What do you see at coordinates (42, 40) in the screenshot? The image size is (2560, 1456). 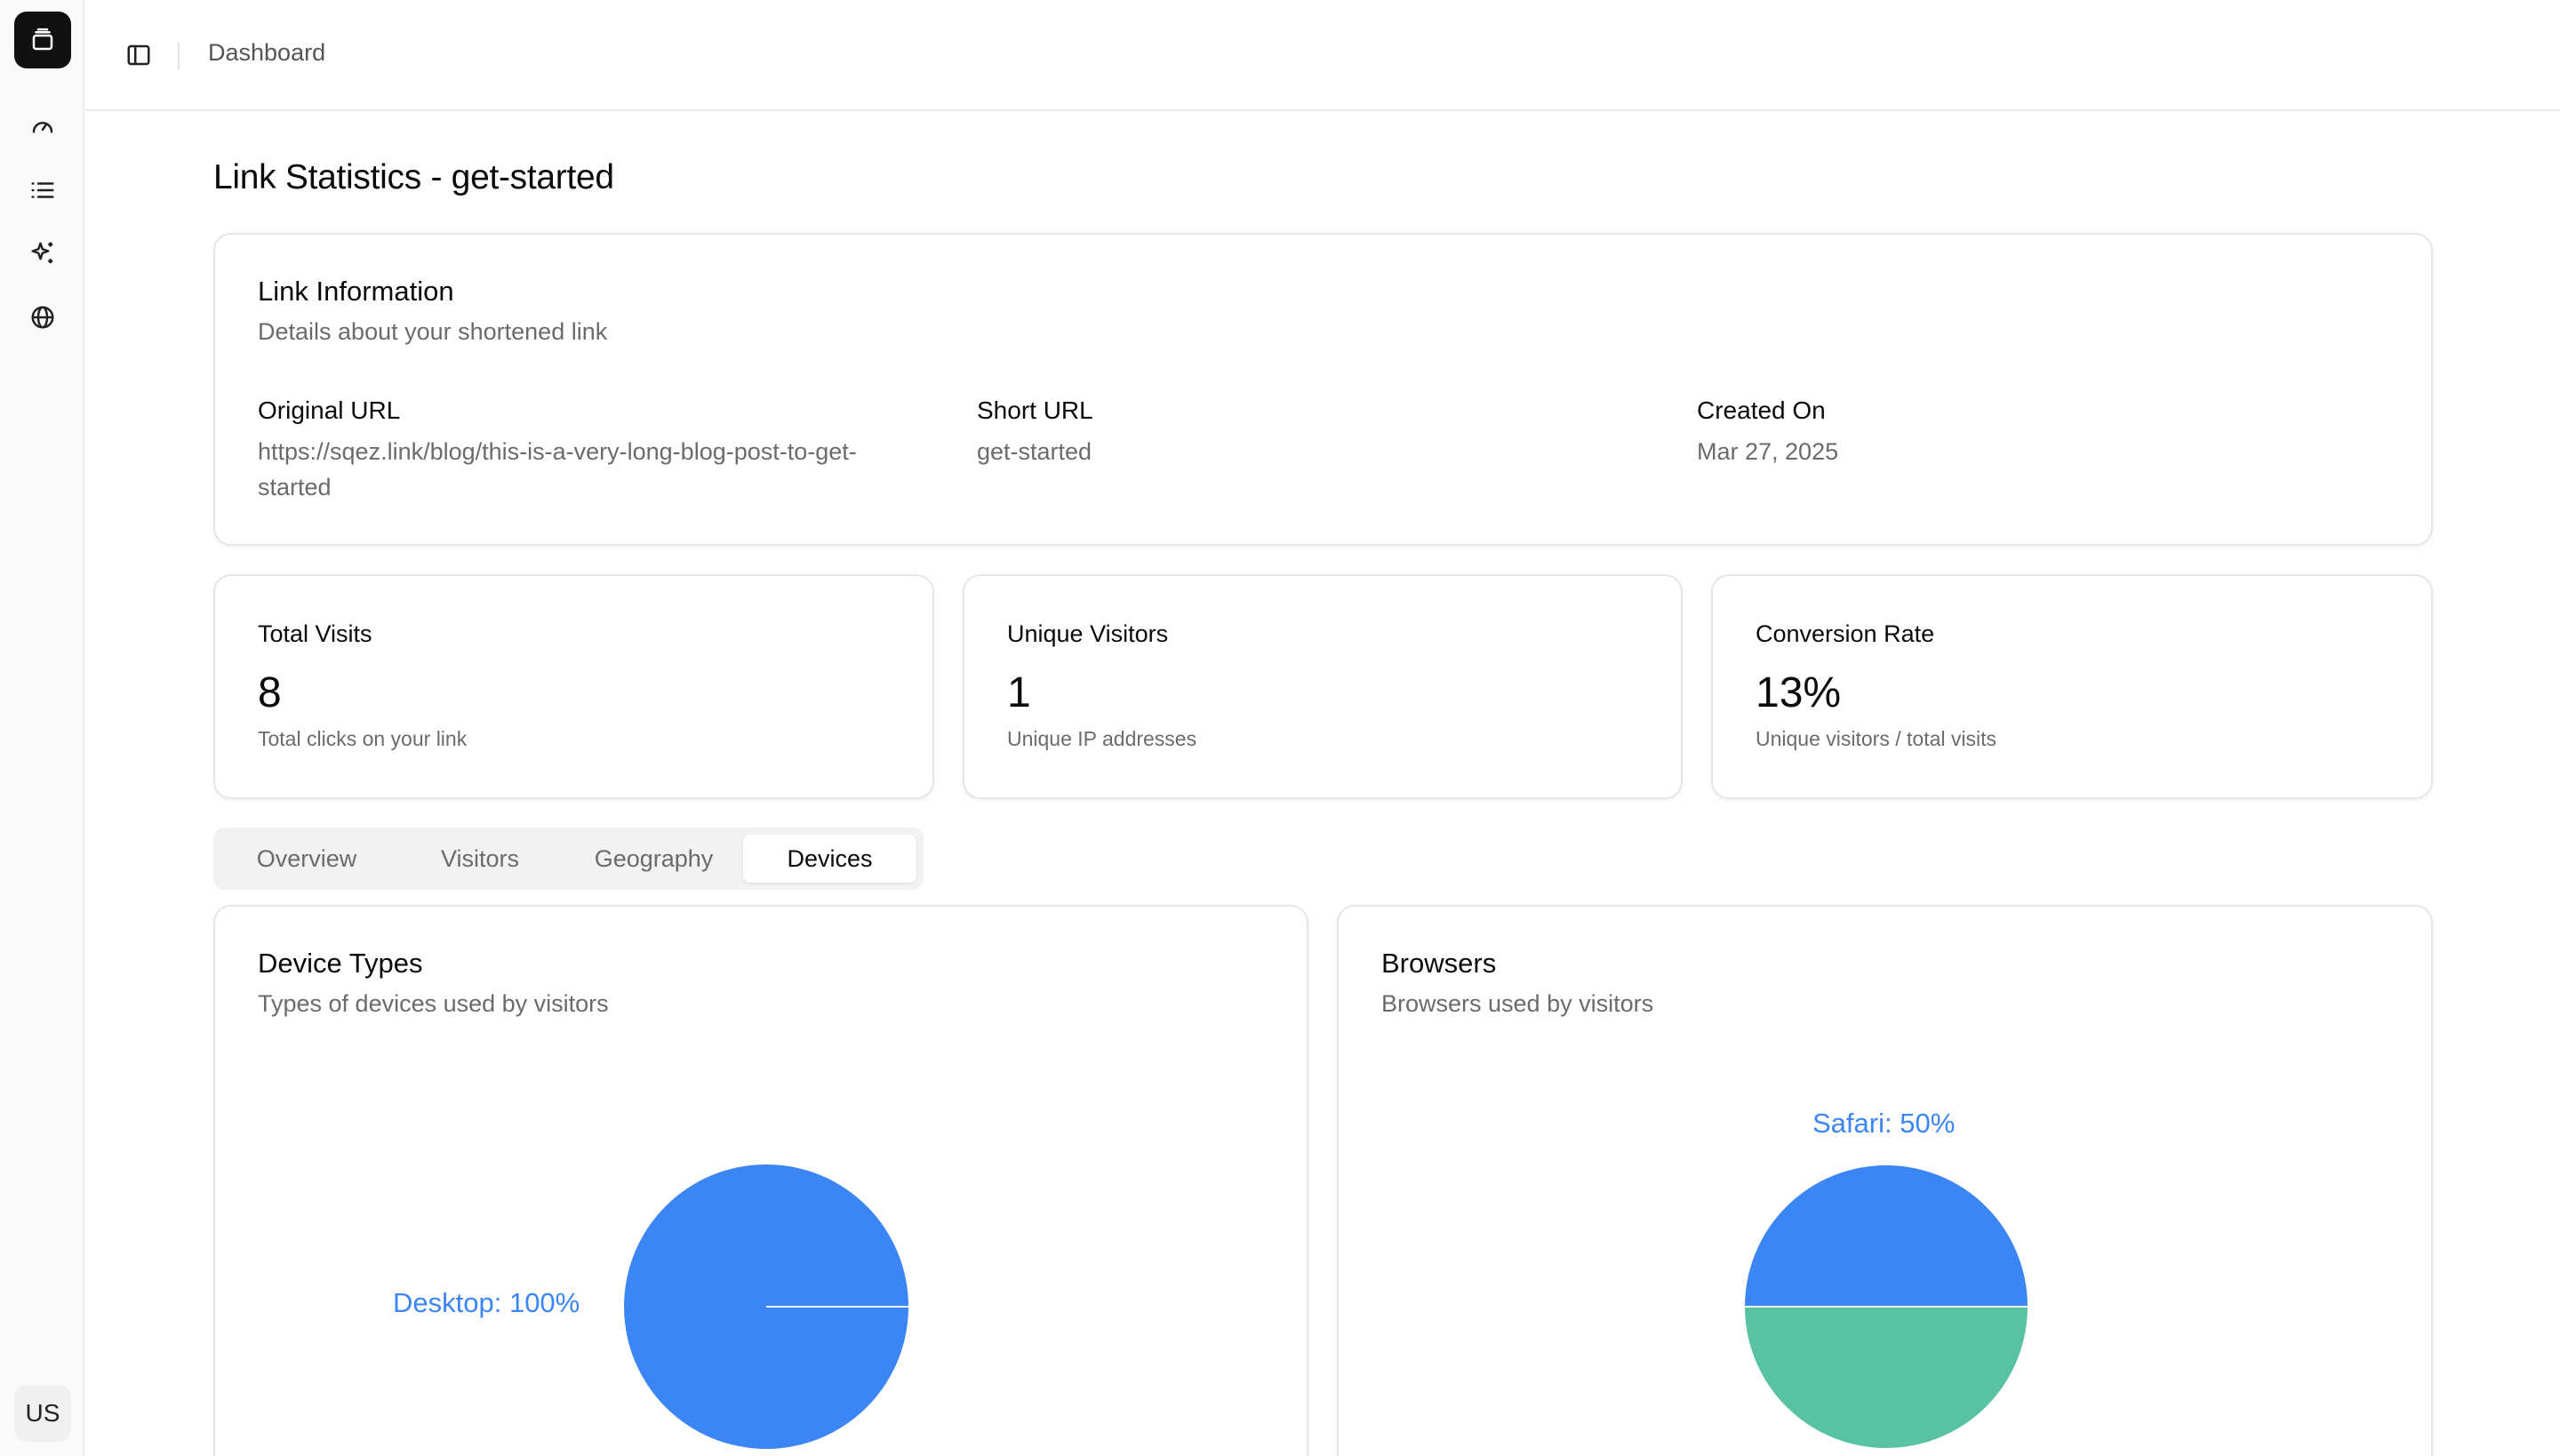 I see `app-logo-icon` at bounding box center [42, 40].